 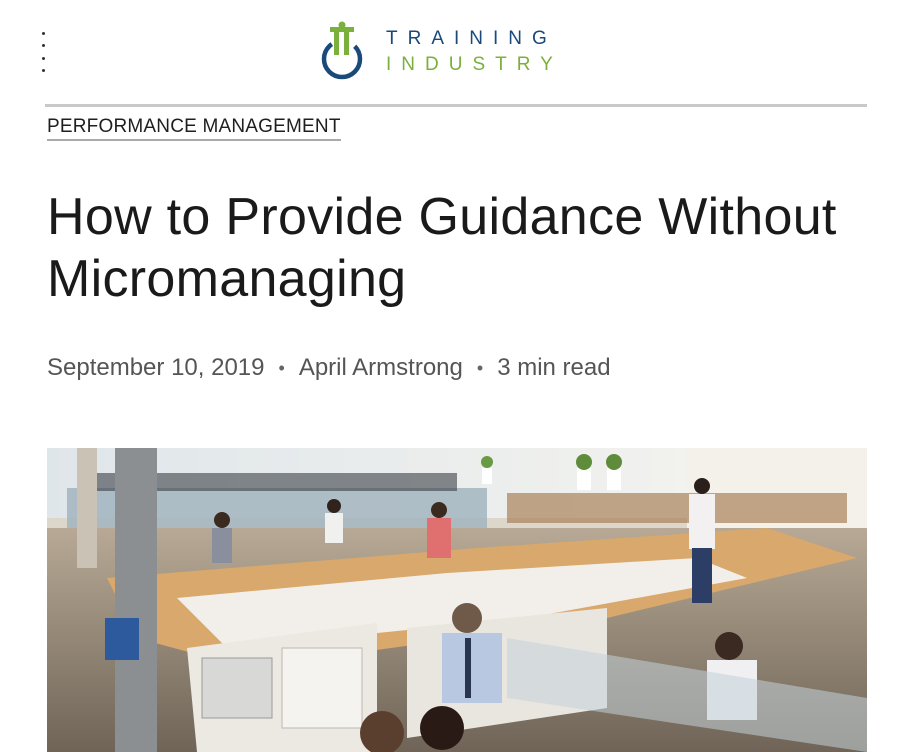 What do you see at coordinates (554, 367) in the screenshot?
I see `read-time: 3 min read` at bounding box center [554, 367].